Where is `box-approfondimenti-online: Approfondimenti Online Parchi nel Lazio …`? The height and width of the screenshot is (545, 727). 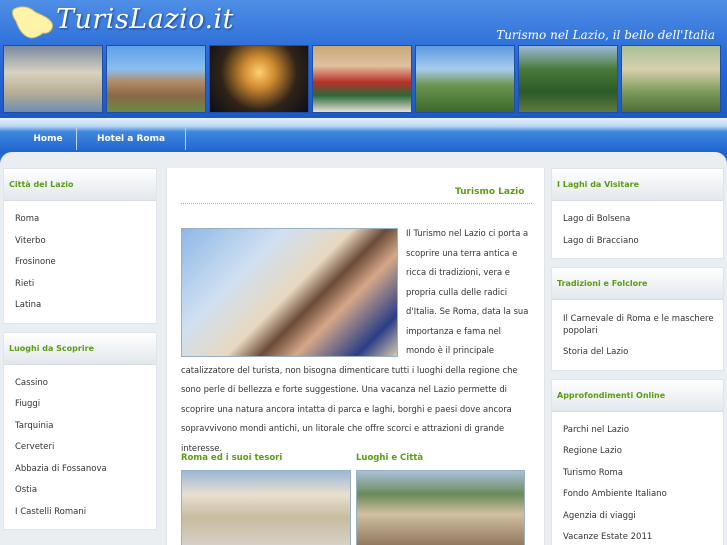
box-approfondimenti-online: Approfondimenti Online Parchi nel Lazio … is located at coordinates (637, 461).